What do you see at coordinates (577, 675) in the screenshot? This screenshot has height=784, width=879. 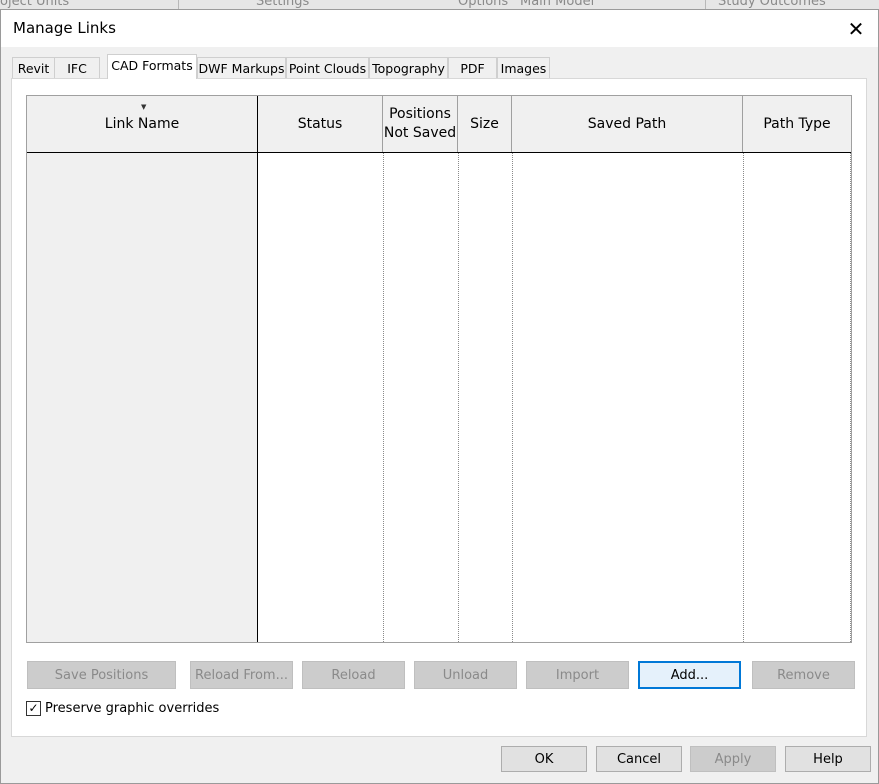 I see `import-button: Import` at bounding box center [577, 675].